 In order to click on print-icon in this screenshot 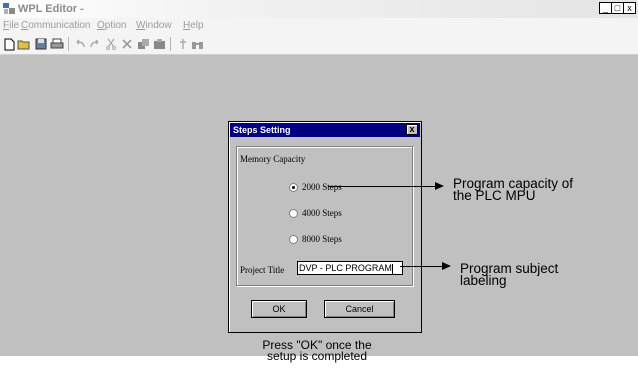, I will do `click(57, 44)`.